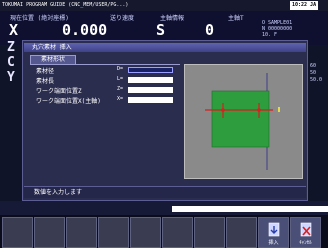 This screenshot has width=328, height=248. I want to click on right-value-3: 50.0, so click(316, 80).